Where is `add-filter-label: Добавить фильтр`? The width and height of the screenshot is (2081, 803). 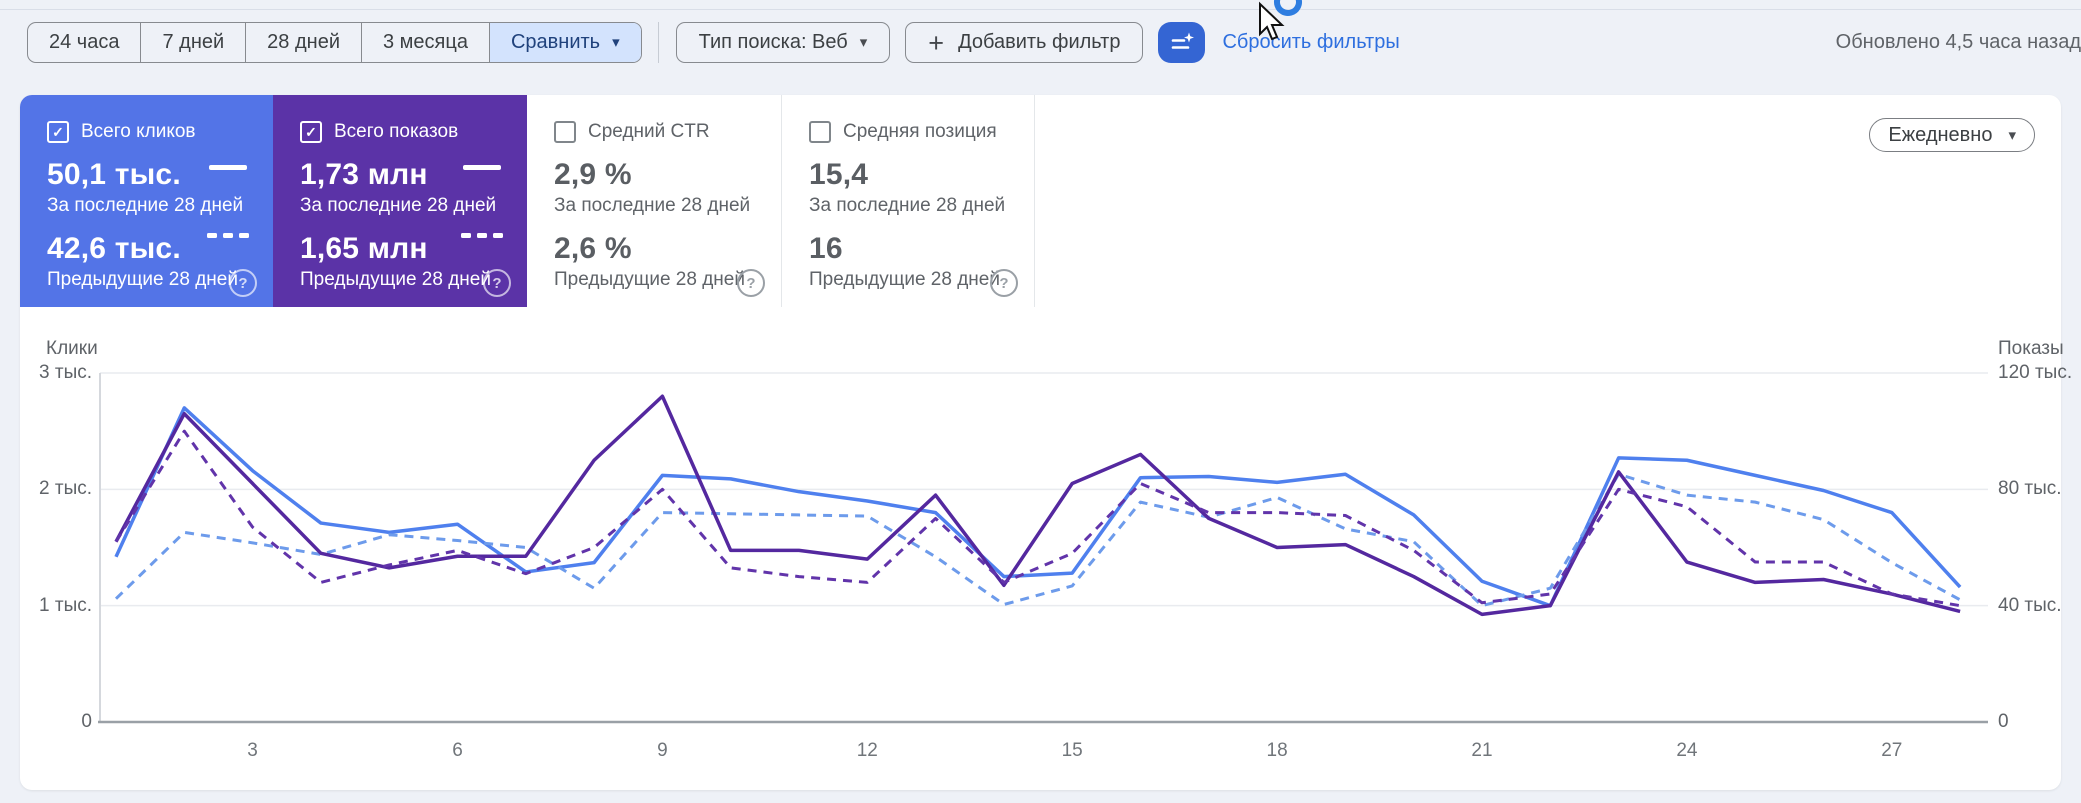 add-filter-label: Добавить фильтр is located at coordinates (1039, 42).